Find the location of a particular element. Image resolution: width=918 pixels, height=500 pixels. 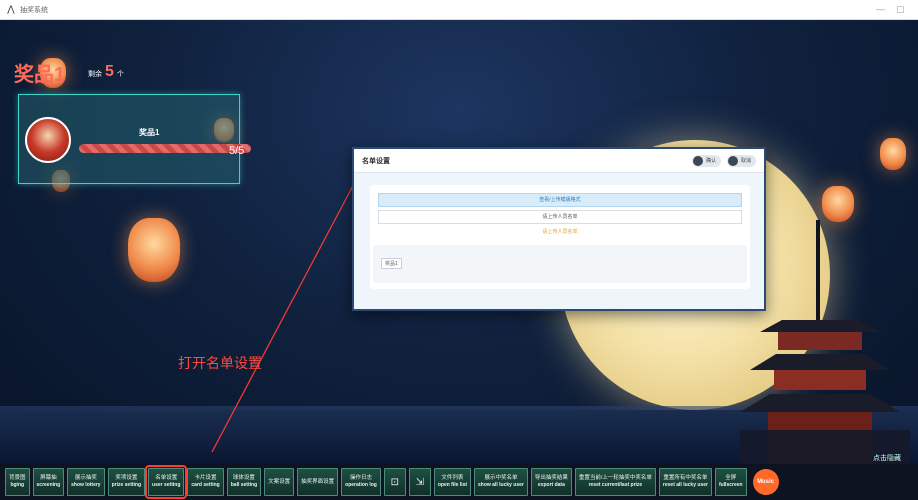

toolbar-button: 奖项设置 prize setting is located at coordinates (126, 482).